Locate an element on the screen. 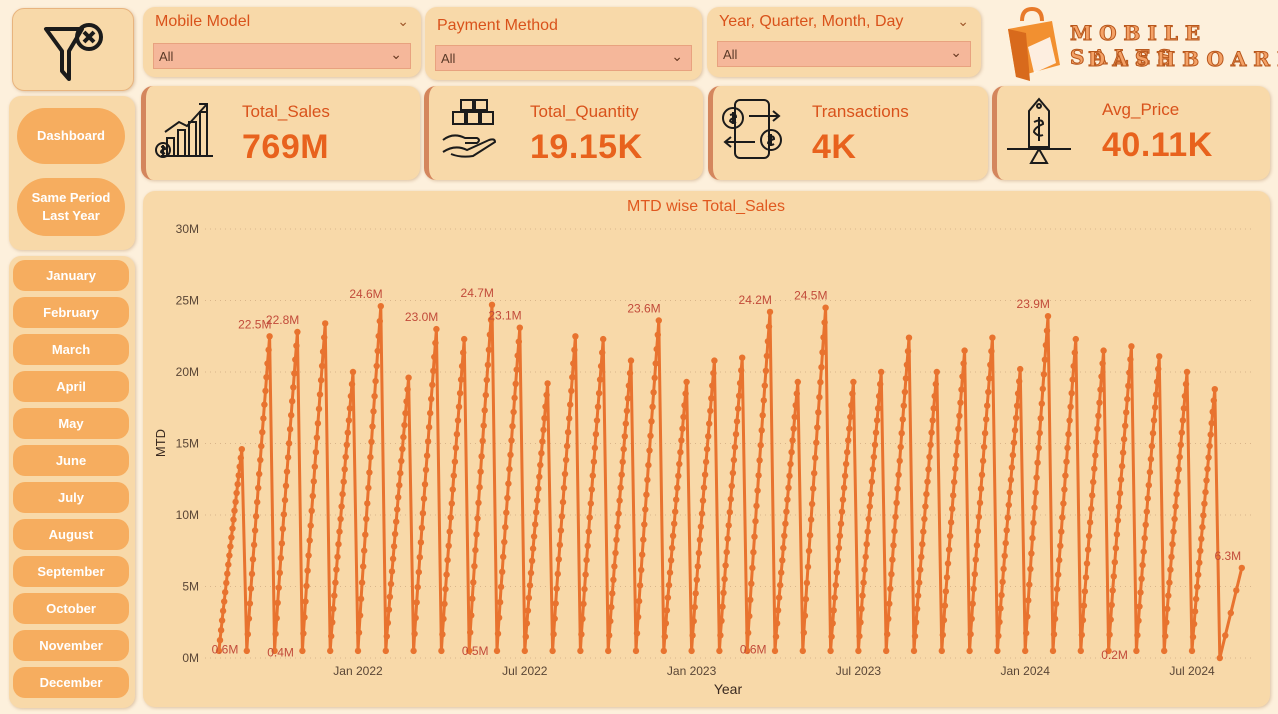 This screenshot has width=1278, height=714. date-hierarchy-dropdown: All ⌄ is located at coordinates (844, 54).